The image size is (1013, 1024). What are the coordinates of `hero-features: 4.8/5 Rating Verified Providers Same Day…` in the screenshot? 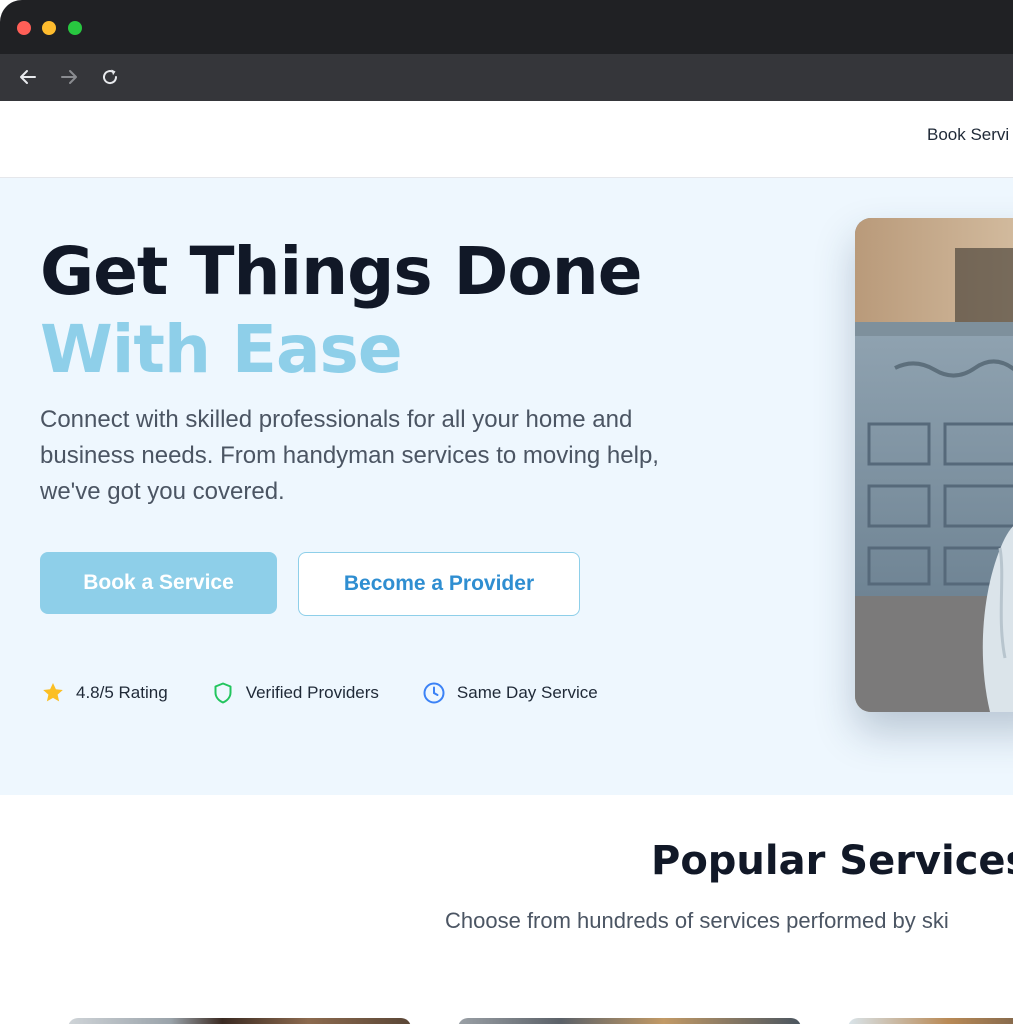 It's located at (340, 693).